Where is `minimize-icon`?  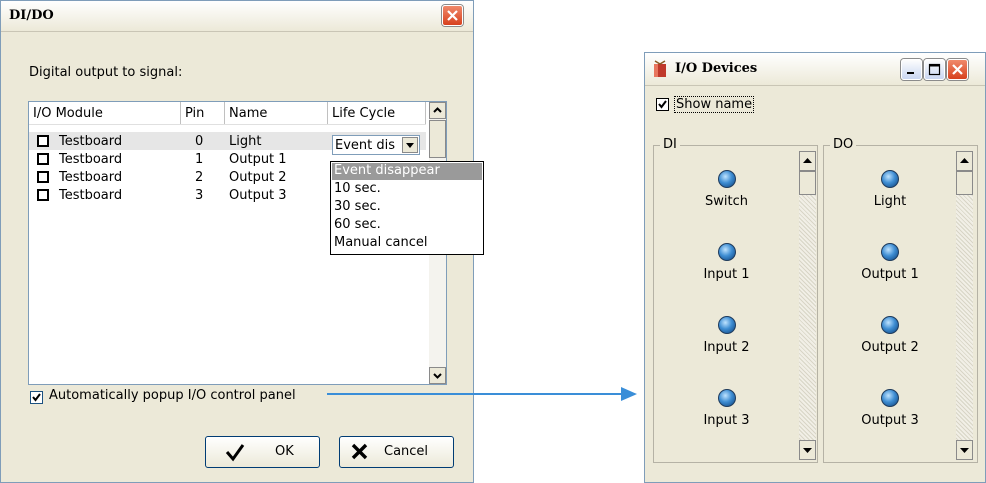 minimize-icon is located at coordinates (910, 73).